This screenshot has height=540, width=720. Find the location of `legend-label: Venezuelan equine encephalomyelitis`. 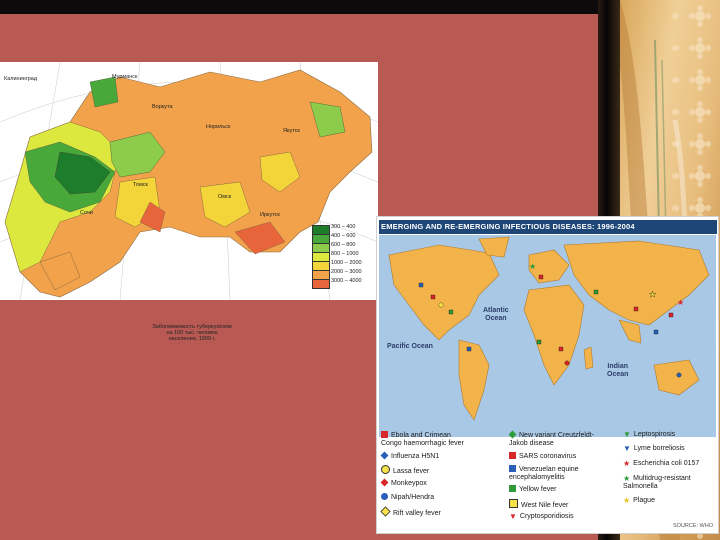

legend-label: Venezuelan equine encephalomyelitis is located at coordinates (544, 473).